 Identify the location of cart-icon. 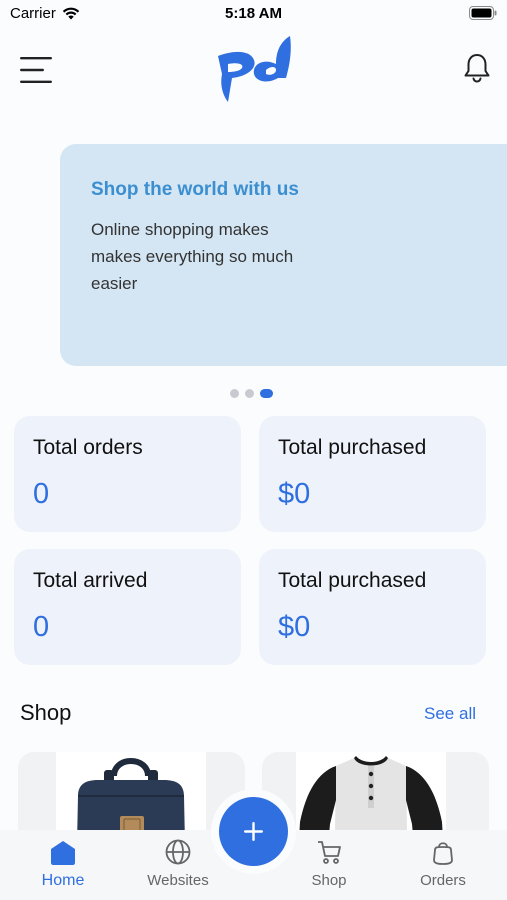
(329, 852).